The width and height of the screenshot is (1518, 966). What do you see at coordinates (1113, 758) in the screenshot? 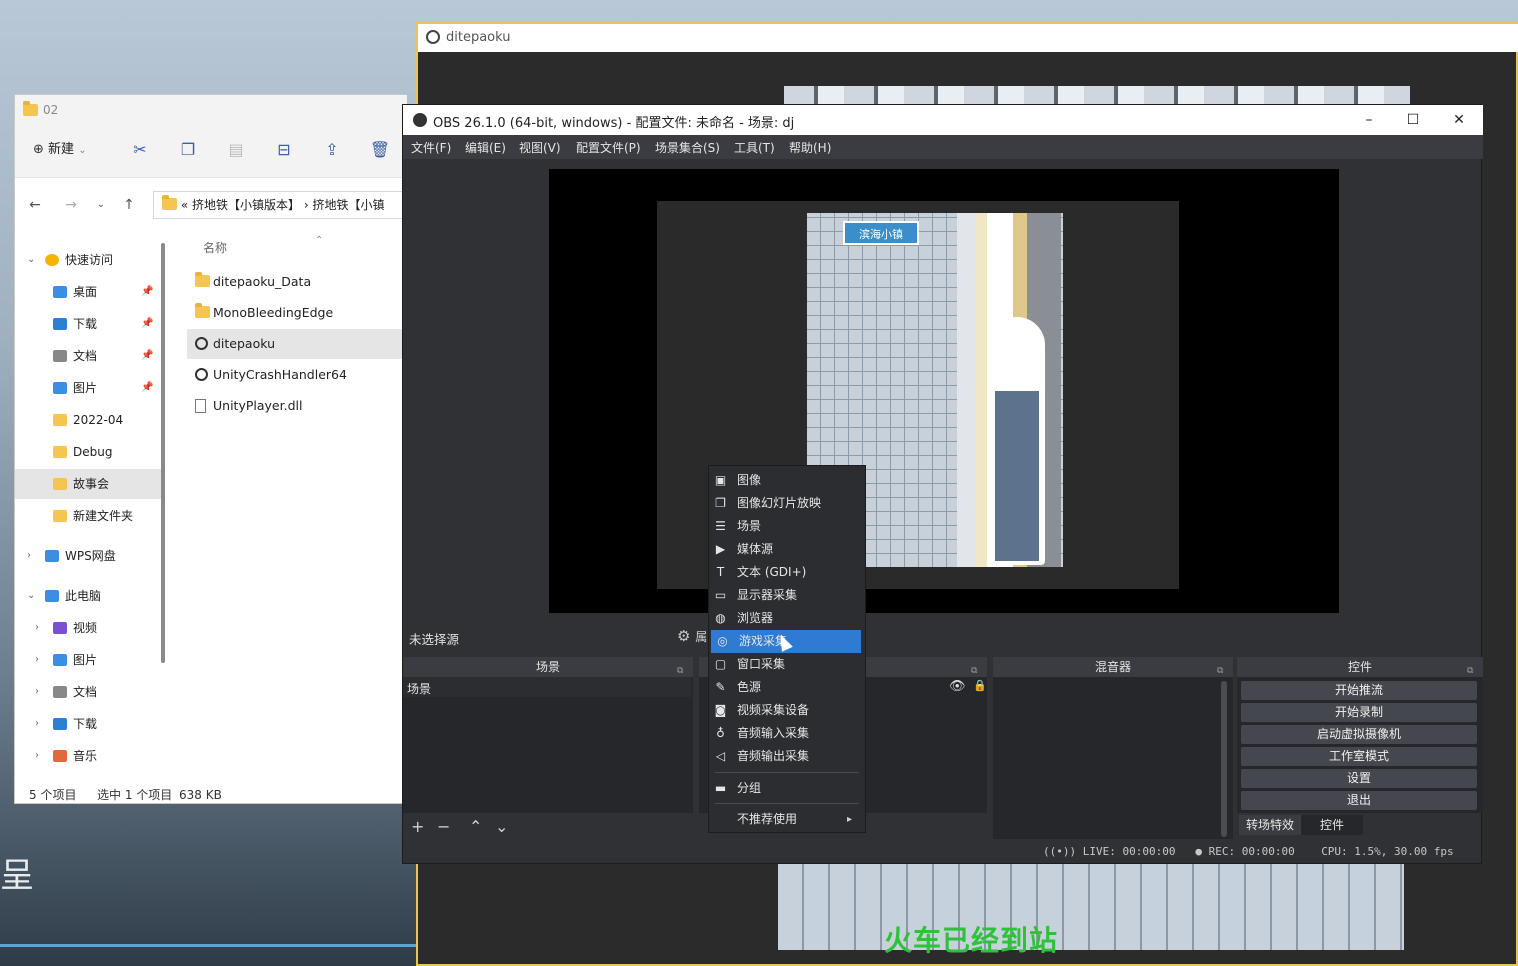
I see `mixer-panel` at bounding box center [1113, 758].